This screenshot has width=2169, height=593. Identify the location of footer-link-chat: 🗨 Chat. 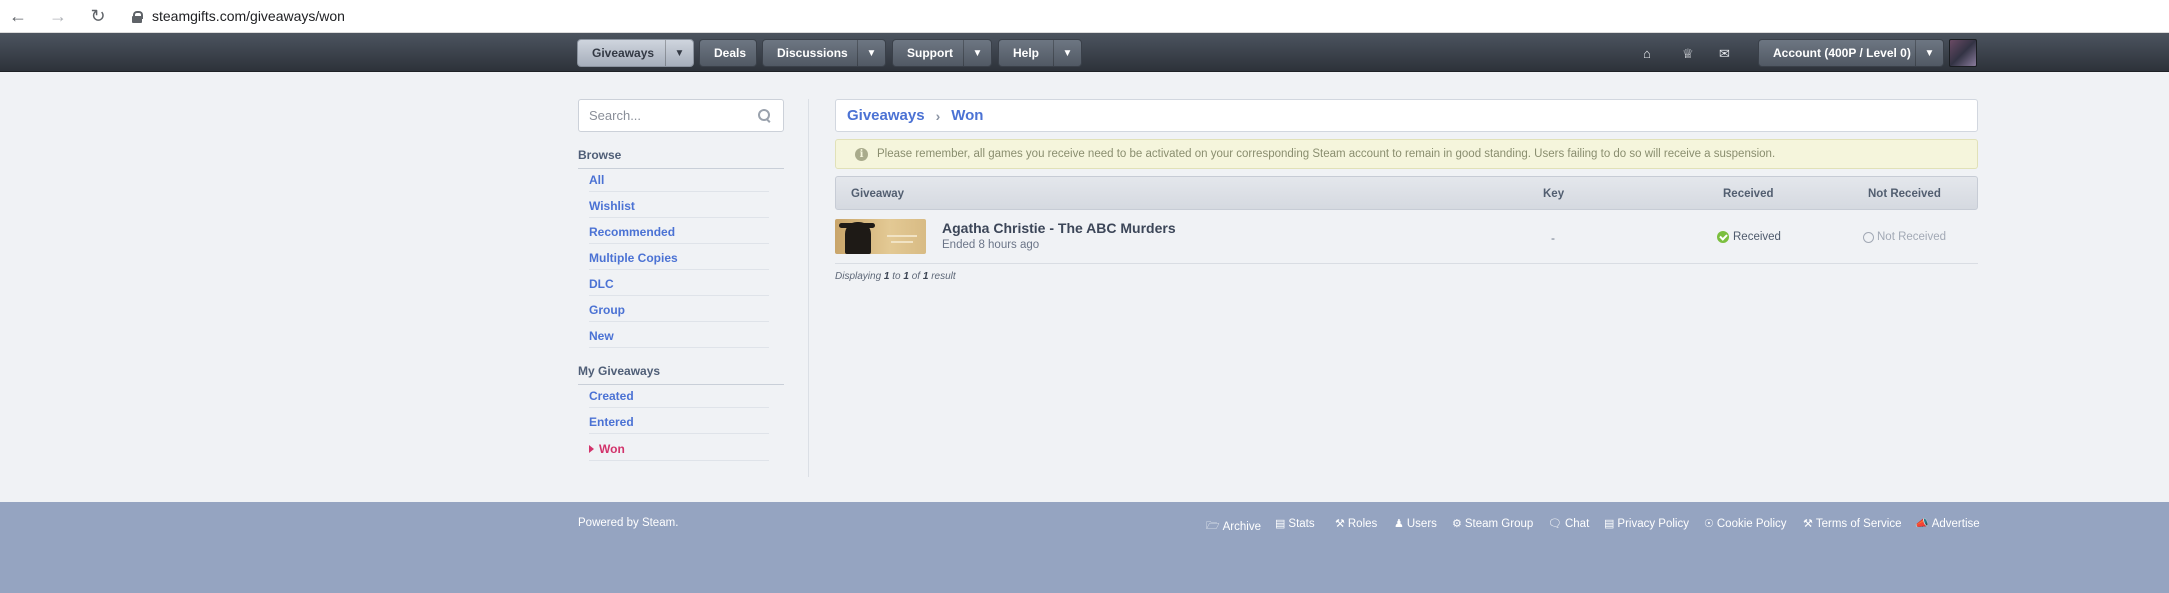
(1568, 524).